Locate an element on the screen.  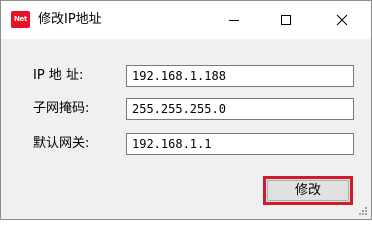
minimize-button is located at coordinates (234, 20).